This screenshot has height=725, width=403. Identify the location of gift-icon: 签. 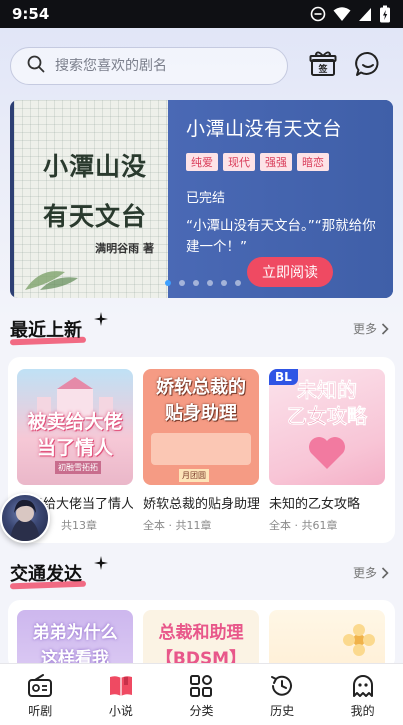
(323, 66).